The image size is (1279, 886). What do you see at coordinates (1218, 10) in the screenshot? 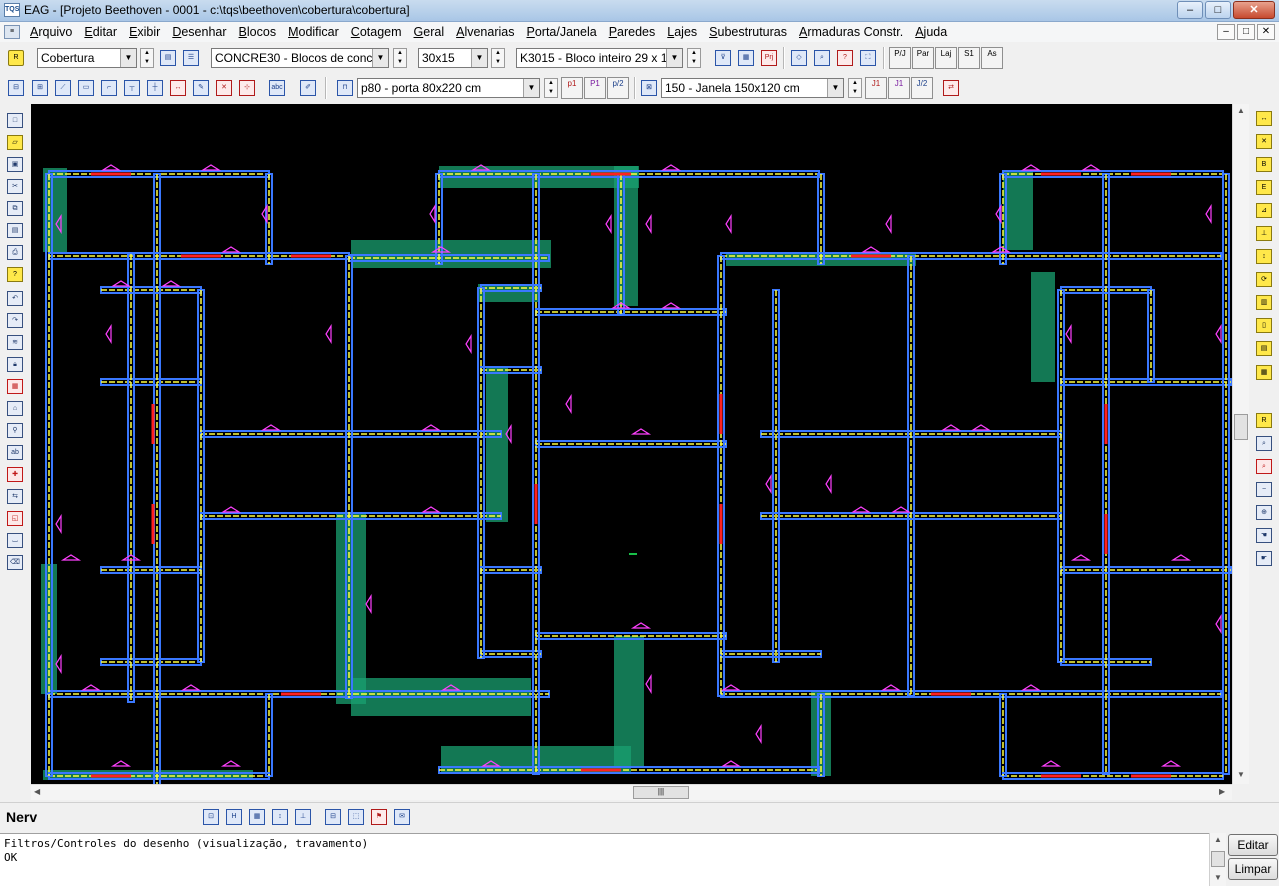
I see `maximize-button: □` at bounding box center [1218, 10].